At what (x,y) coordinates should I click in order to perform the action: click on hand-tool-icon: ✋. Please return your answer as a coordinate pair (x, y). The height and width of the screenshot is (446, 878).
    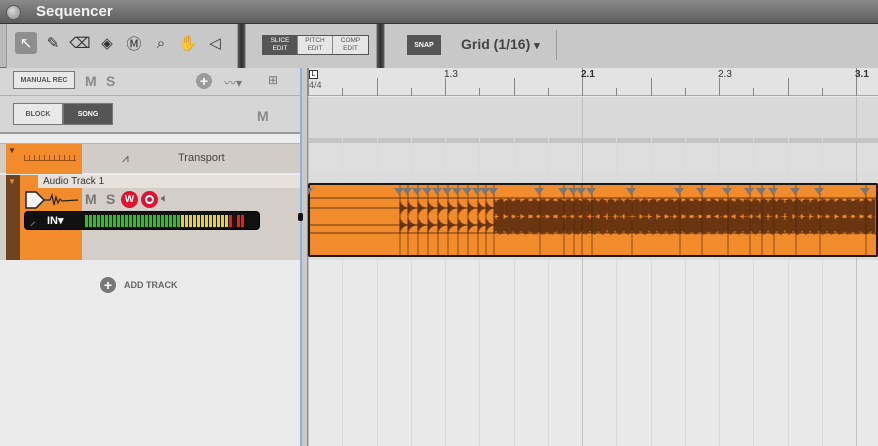
    Looking at the image, I should click on (188, 43).